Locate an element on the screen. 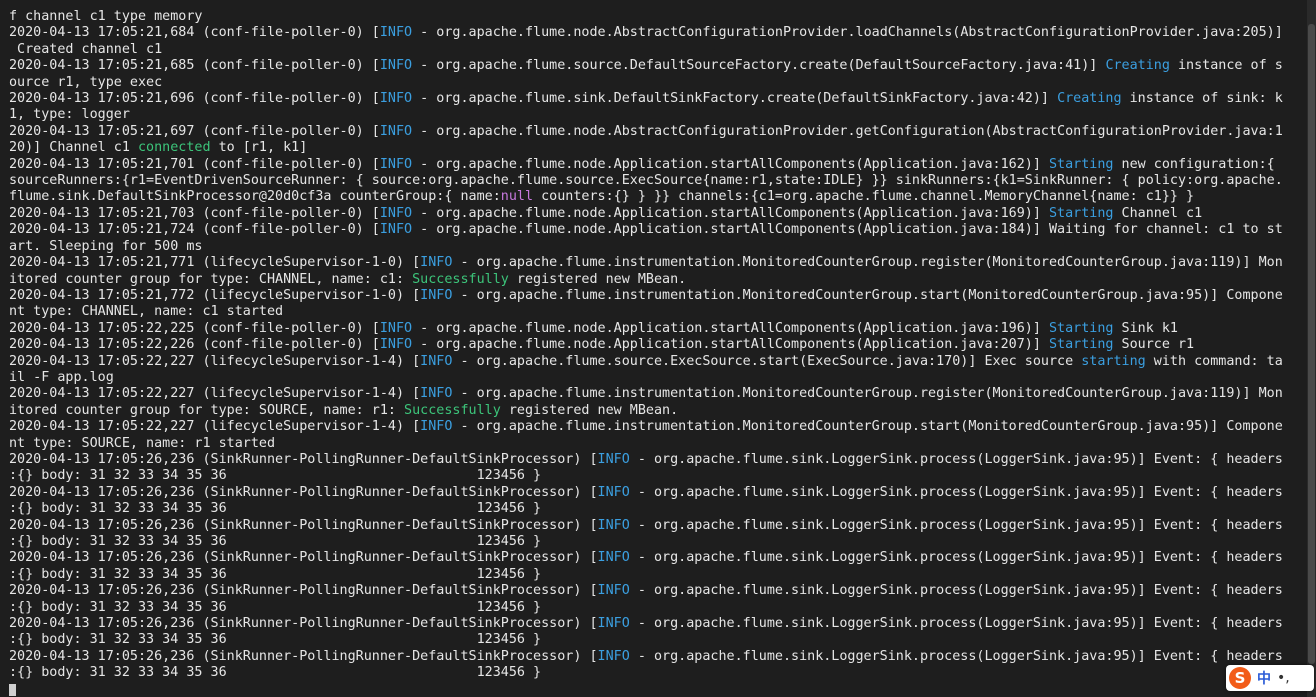 The width and height of the screenshot is (1316, 697). log-line: nt type: CHANNEL, name: c1 started is located at coordinates (657, 312).